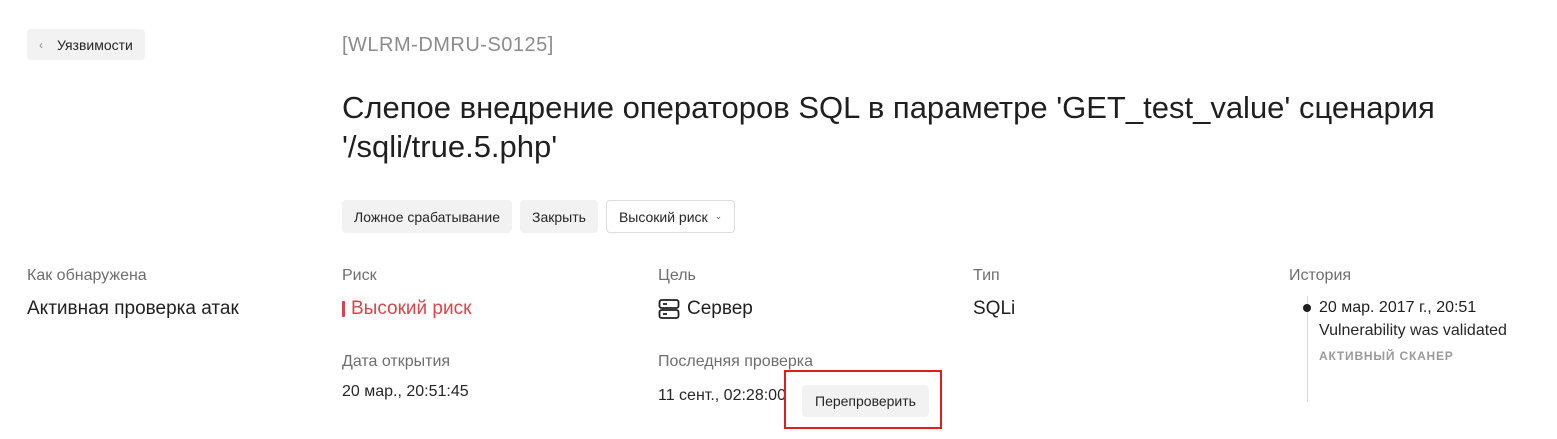 The height and width of the screenshot is (439, 1557). Describe the element at coordinates (359, 275) in the screenshot. I see `risk-label: Риск` at that location.